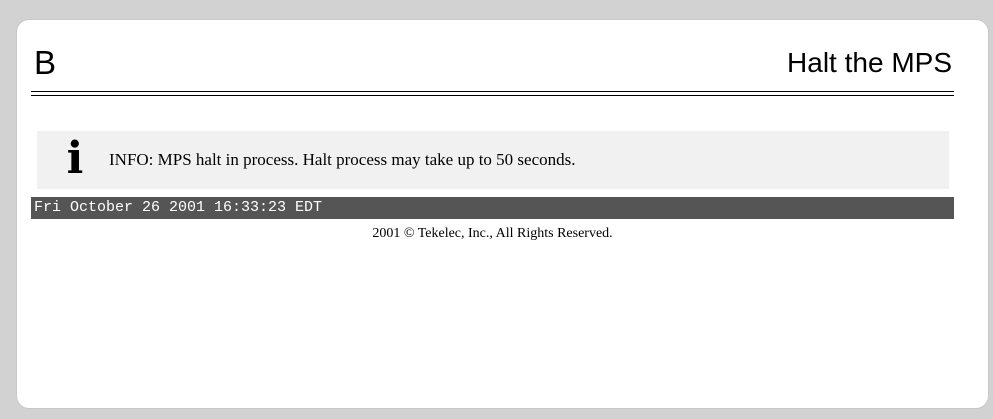  What do you see at coordinates (492, 208) in the screenshot?
I see `status-bar-timestamp: Fri October 26 2001 16:33:23 EDT` at bounding box center [492, 208].